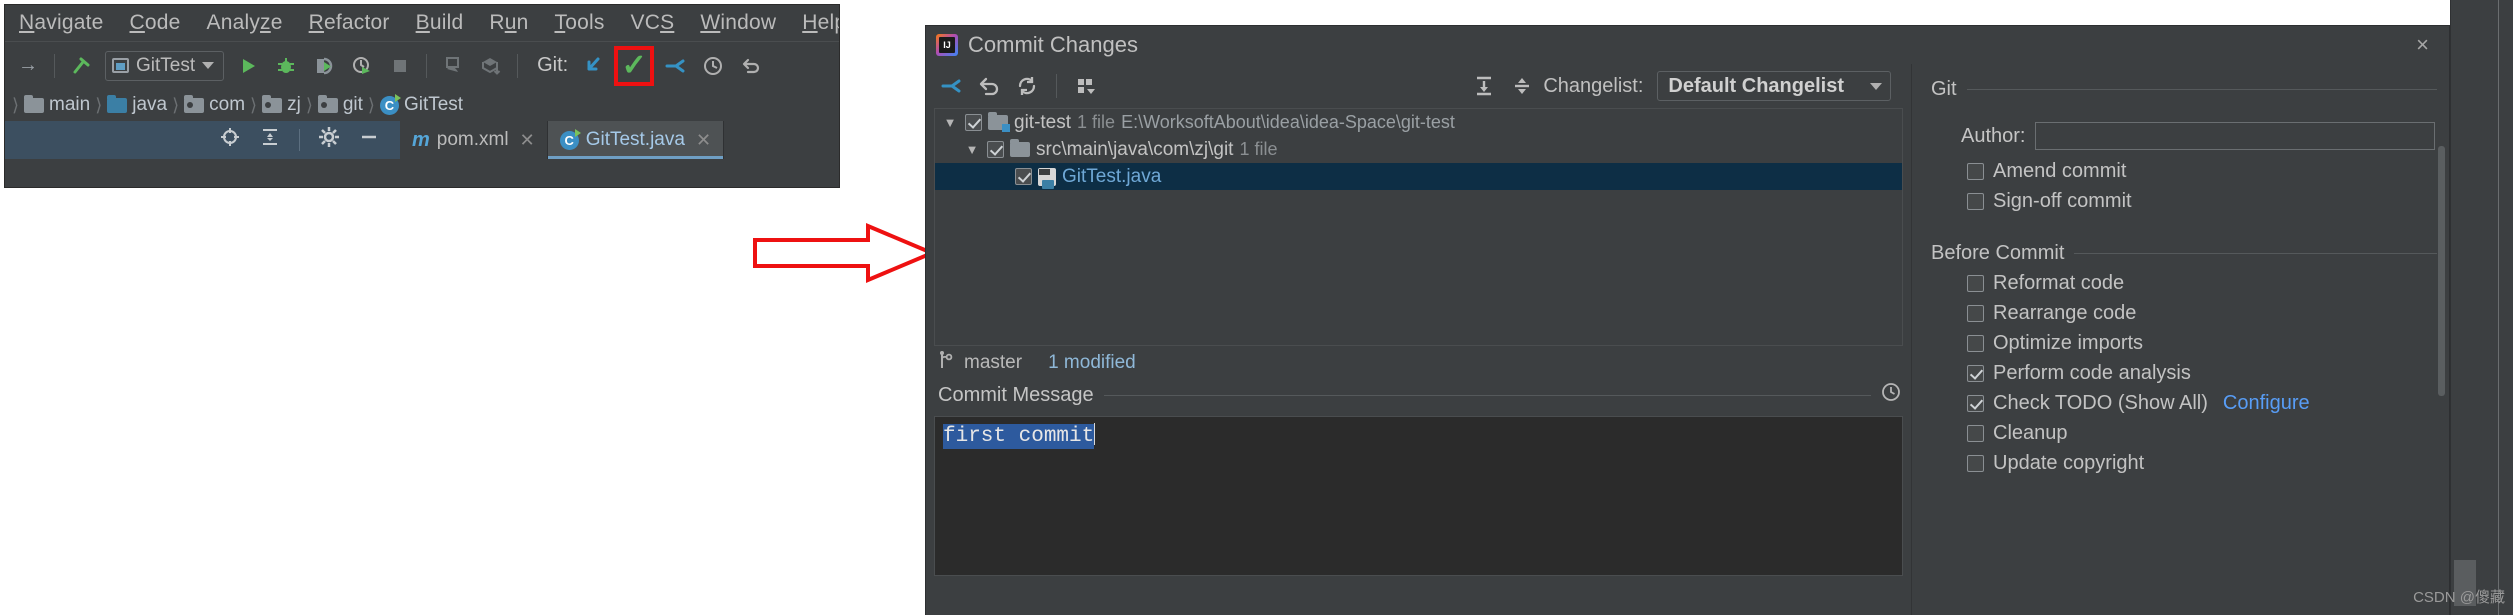 The height and width of the screenshot is (615, 2513). Describe the element at coordinates (820, 23) in the screenshot. I see `menu-item-help: Help` at that location.